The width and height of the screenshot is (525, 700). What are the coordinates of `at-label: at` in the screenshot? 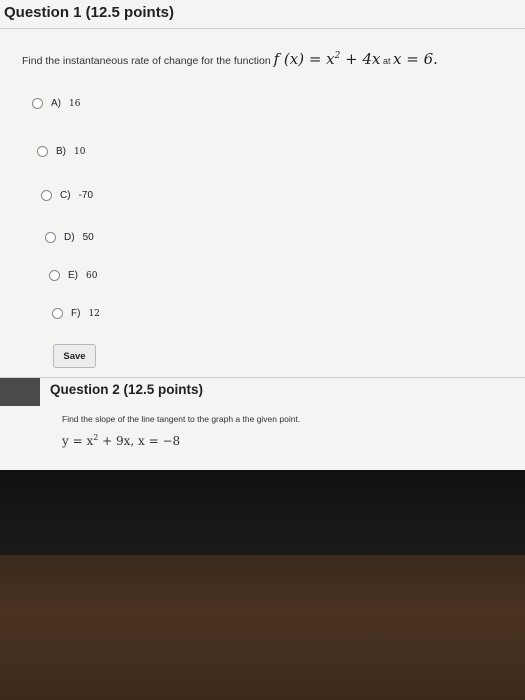 It's located at (387, 61).